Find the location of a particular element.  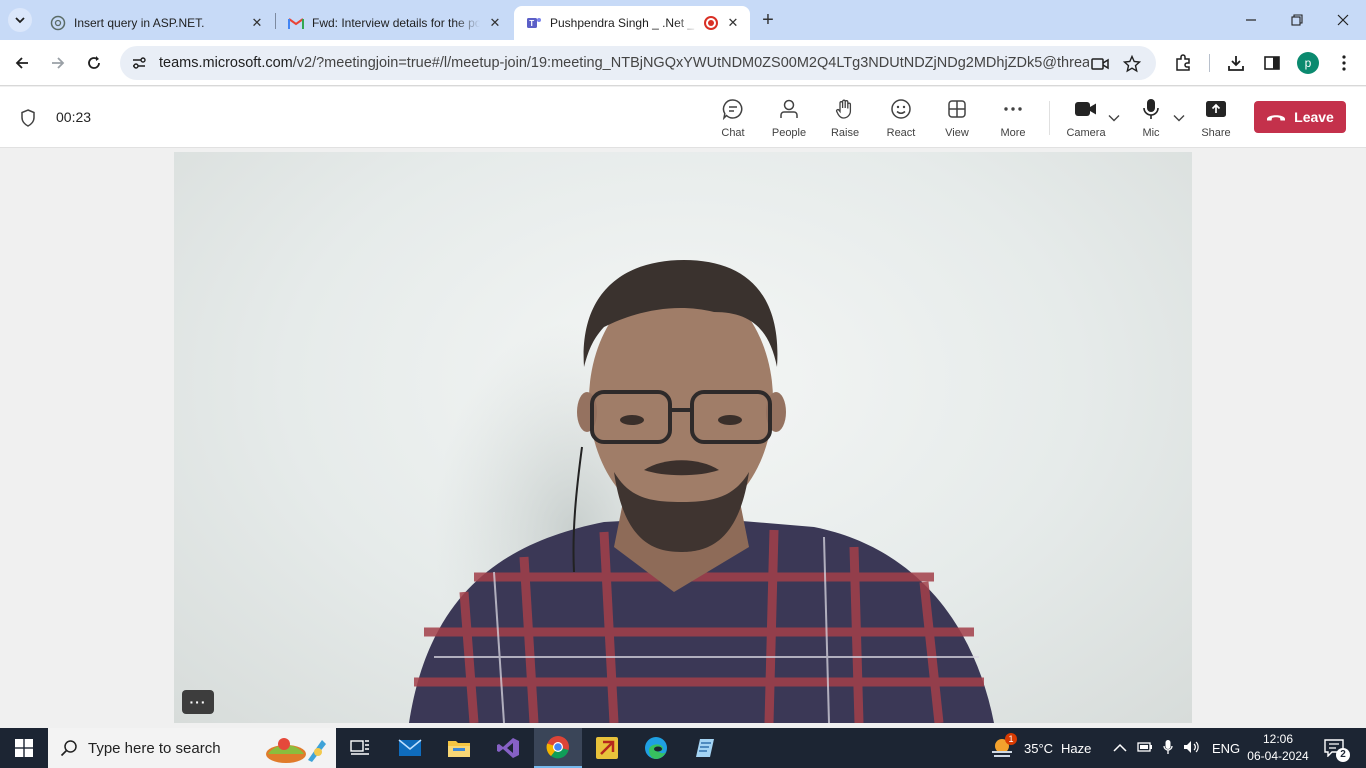

site-info-icon is located at coordinates (139, 63).